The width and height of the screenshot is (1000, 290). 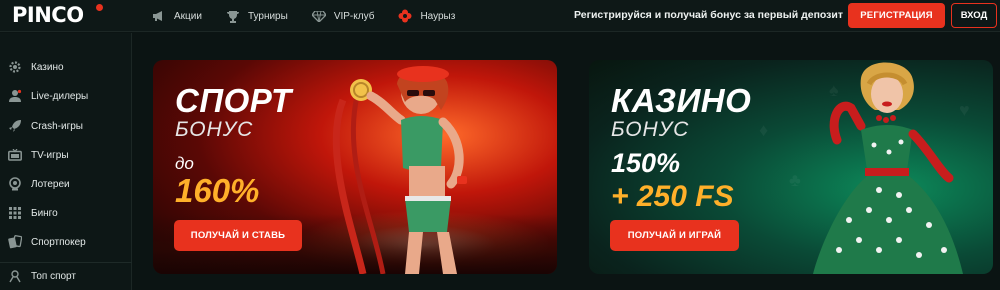 I want to click on trophy-icon, so click(x=233, y=16).